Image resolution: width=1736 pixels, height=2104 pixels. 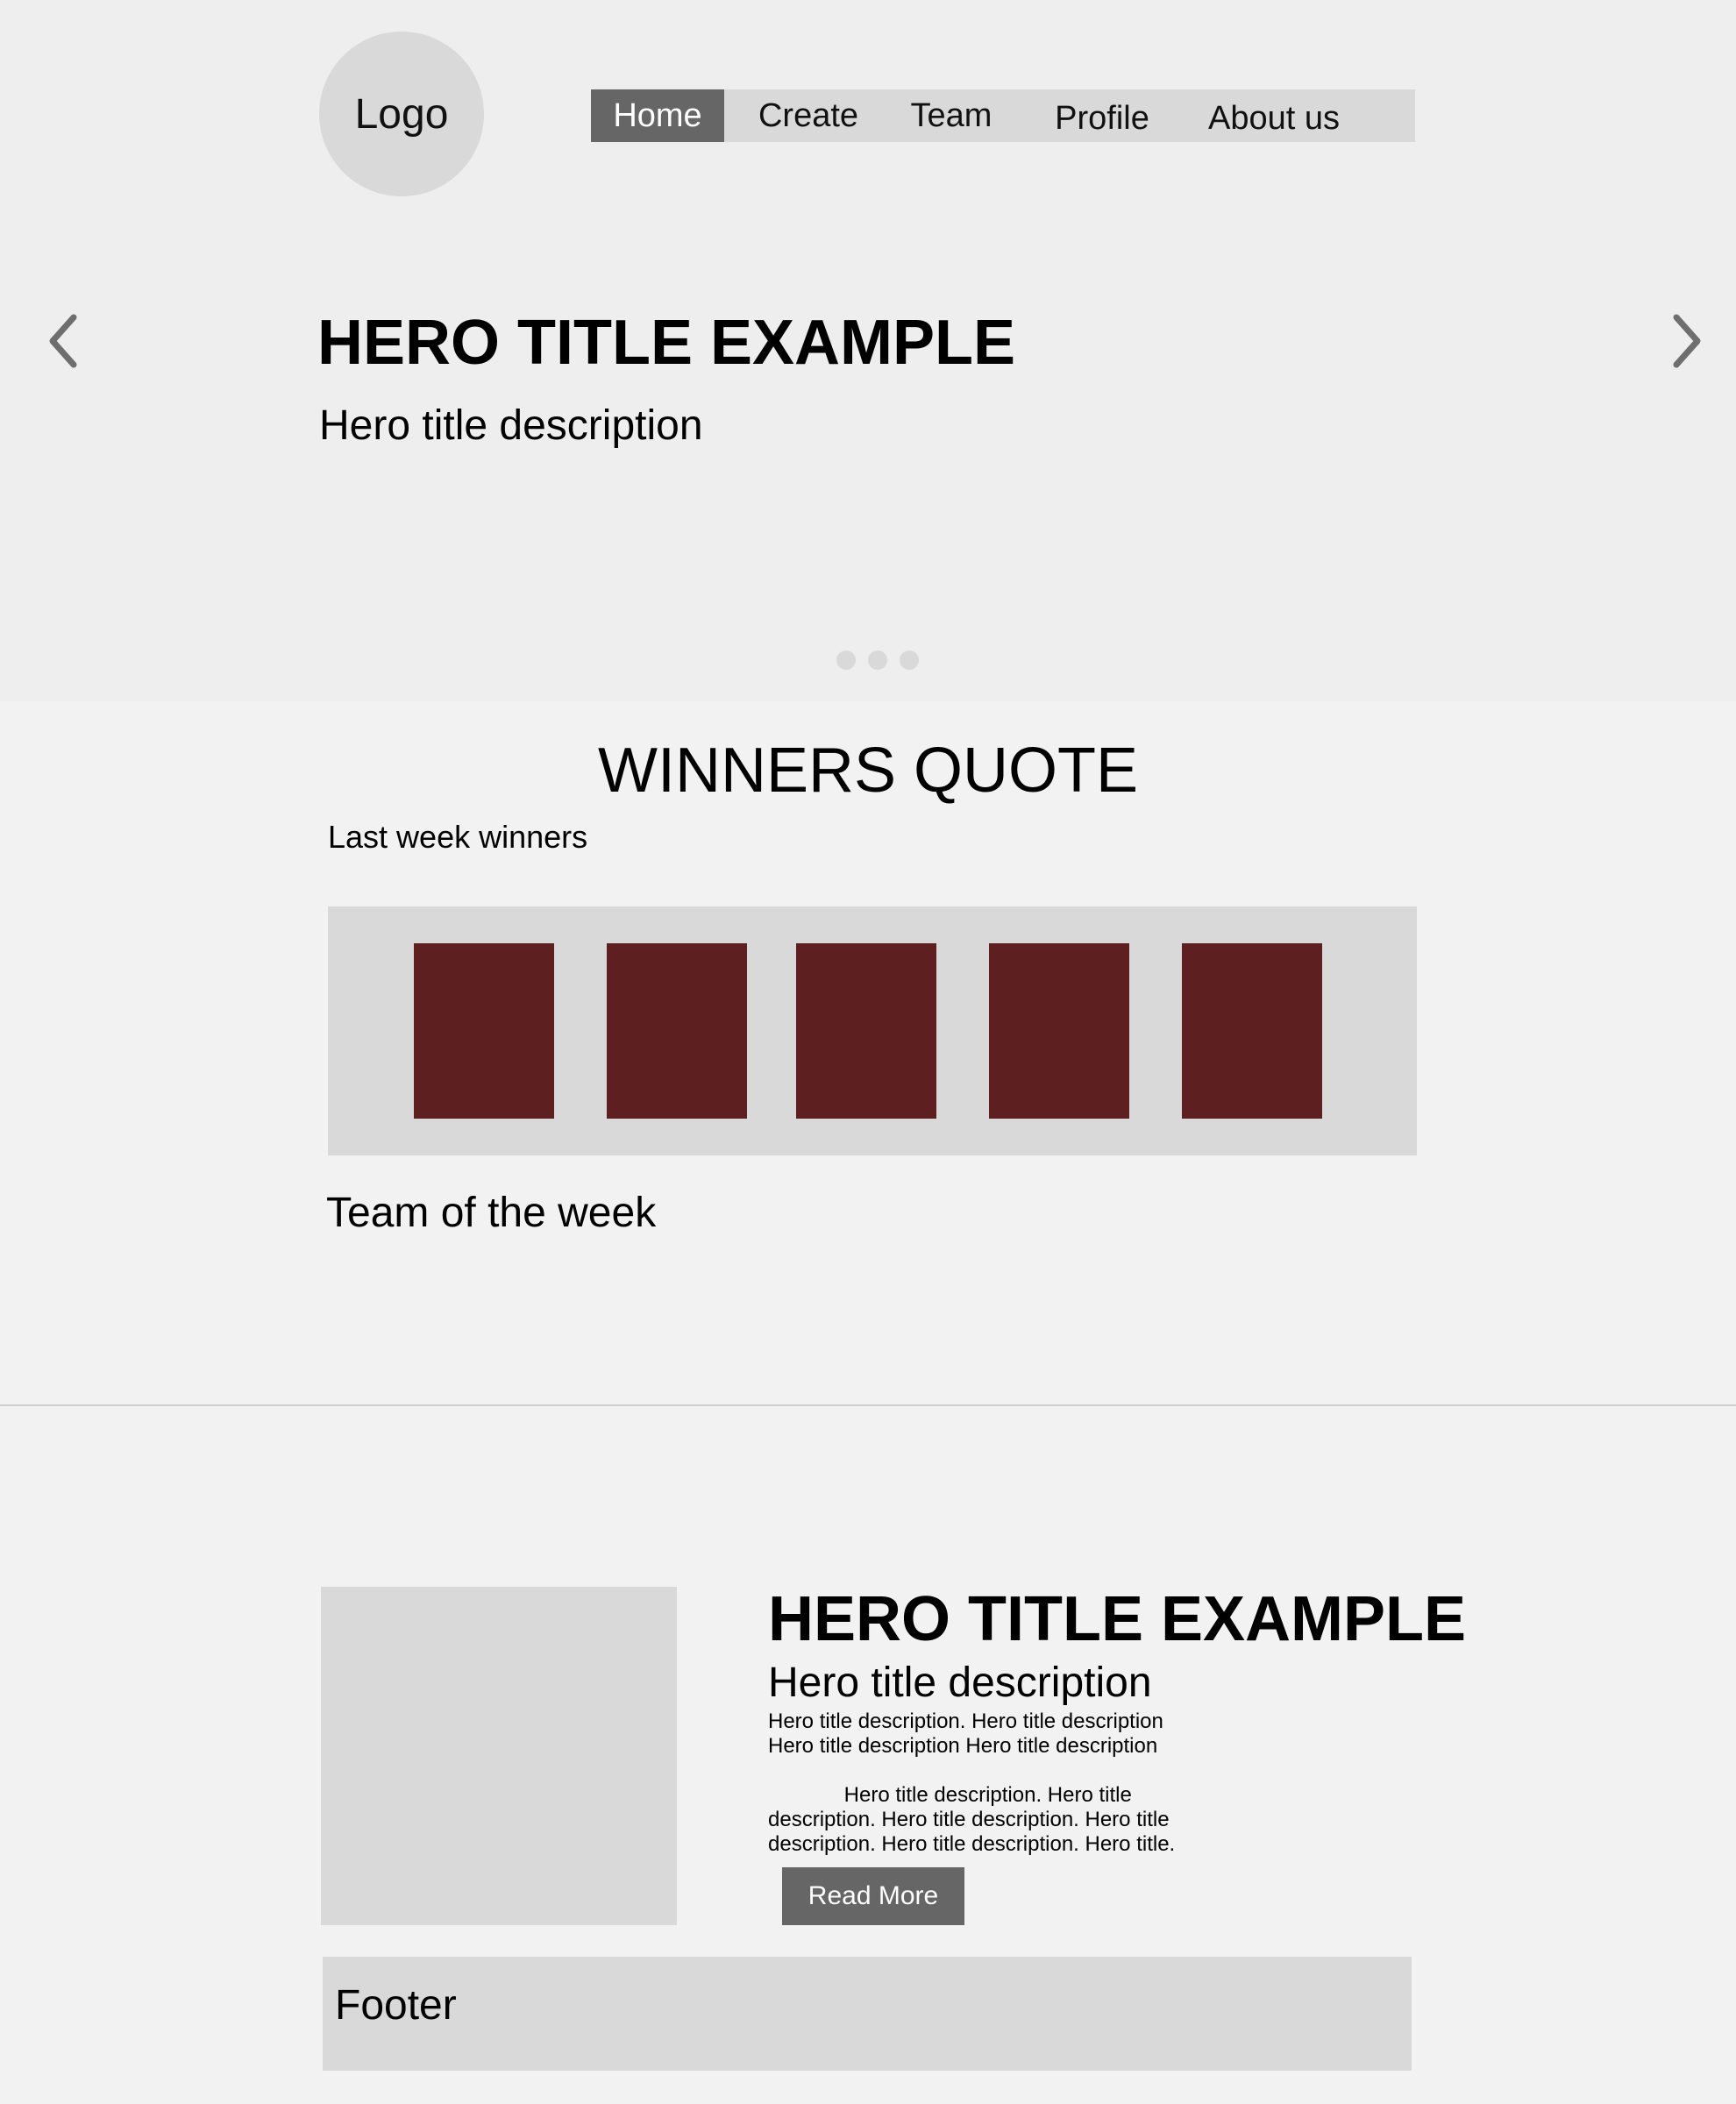 I want to click on nav-item-label: About us, so click(x=1274, y=118).